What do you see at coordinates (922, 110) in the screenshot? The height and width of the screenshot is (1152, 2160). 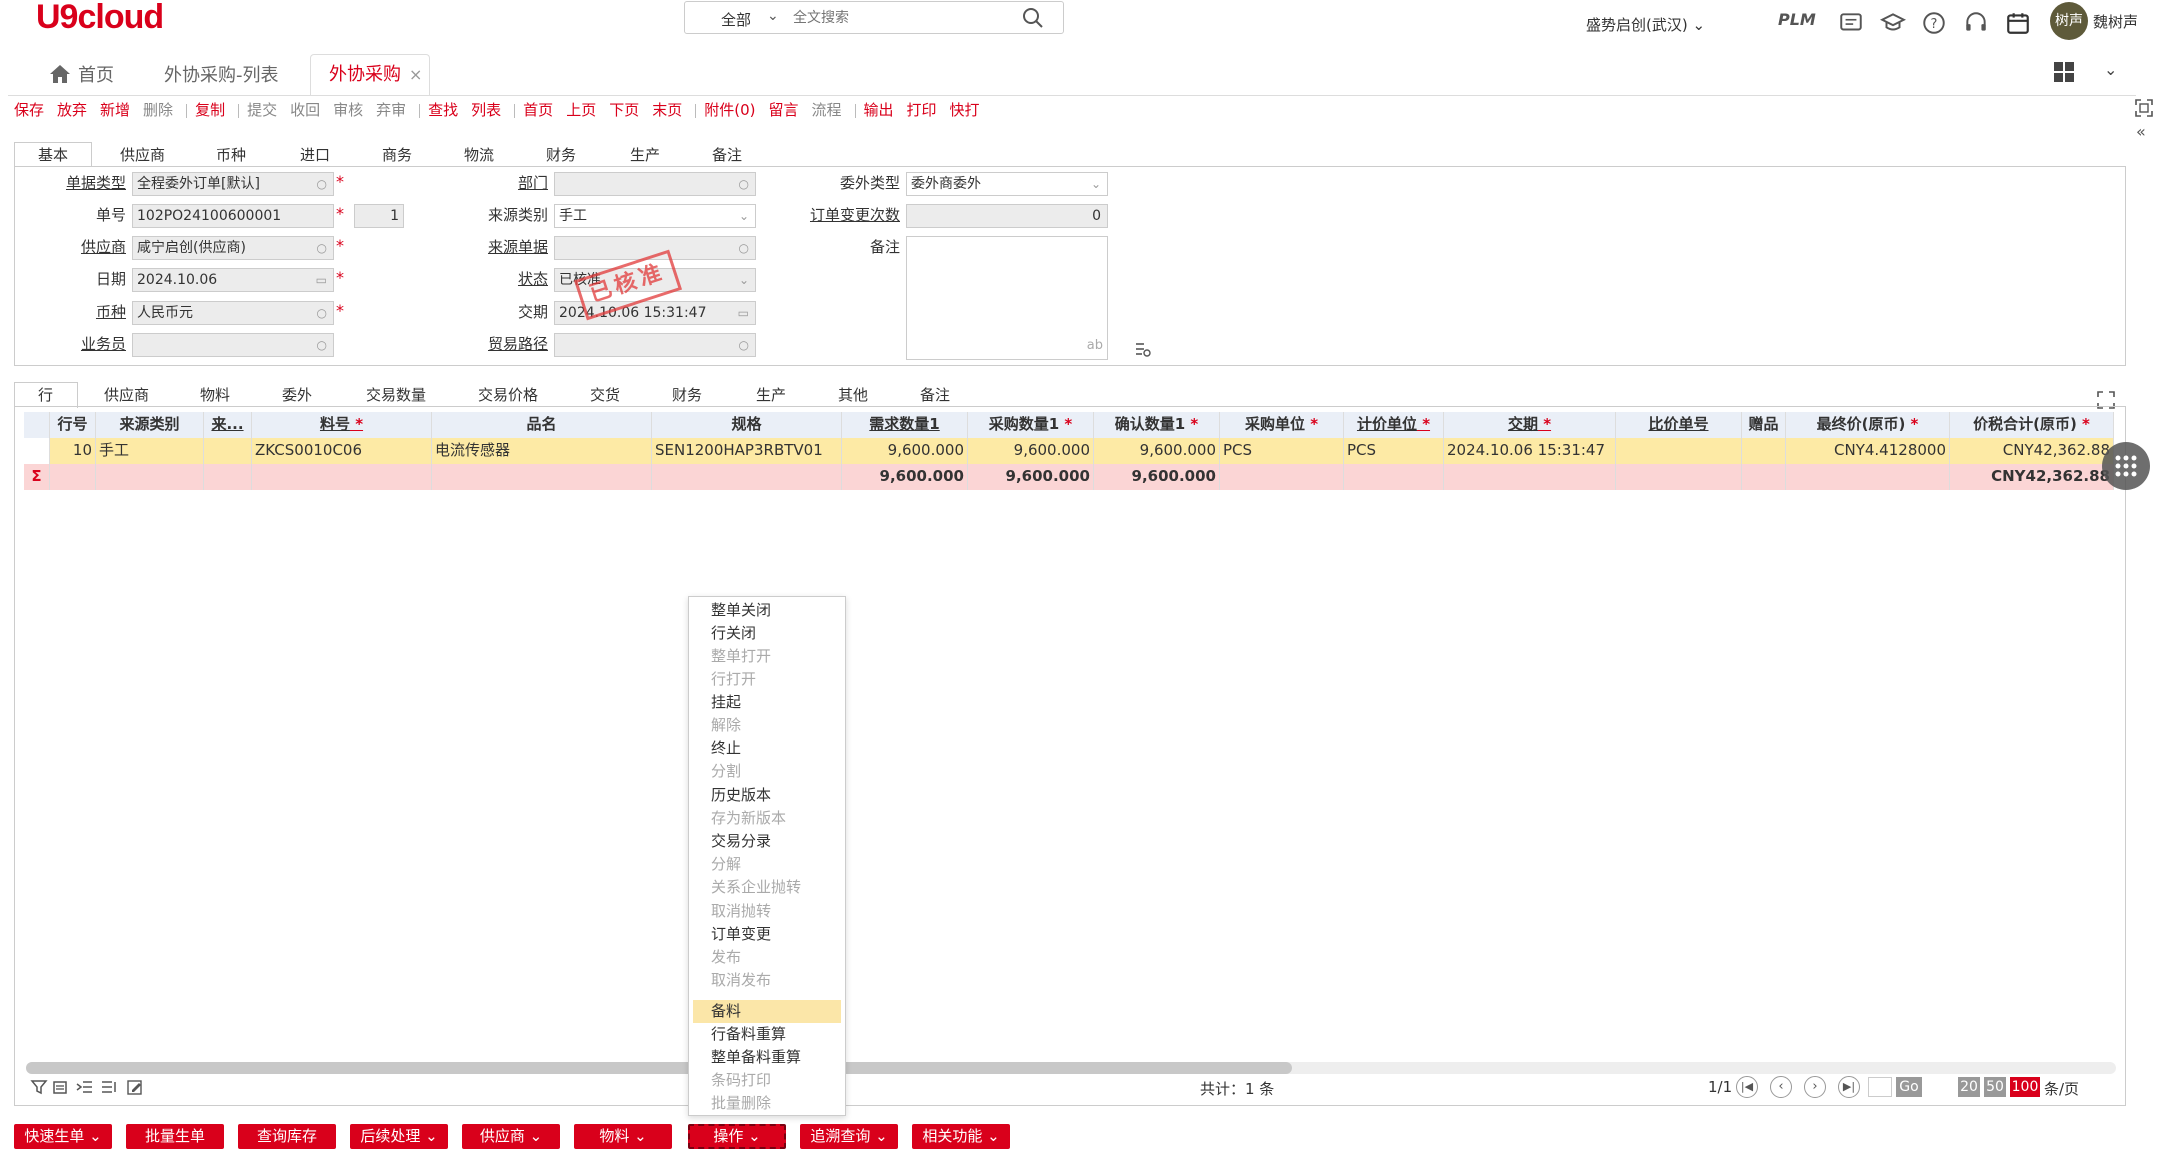 I see `print-button: 打印` at bounding box center [922, 110].